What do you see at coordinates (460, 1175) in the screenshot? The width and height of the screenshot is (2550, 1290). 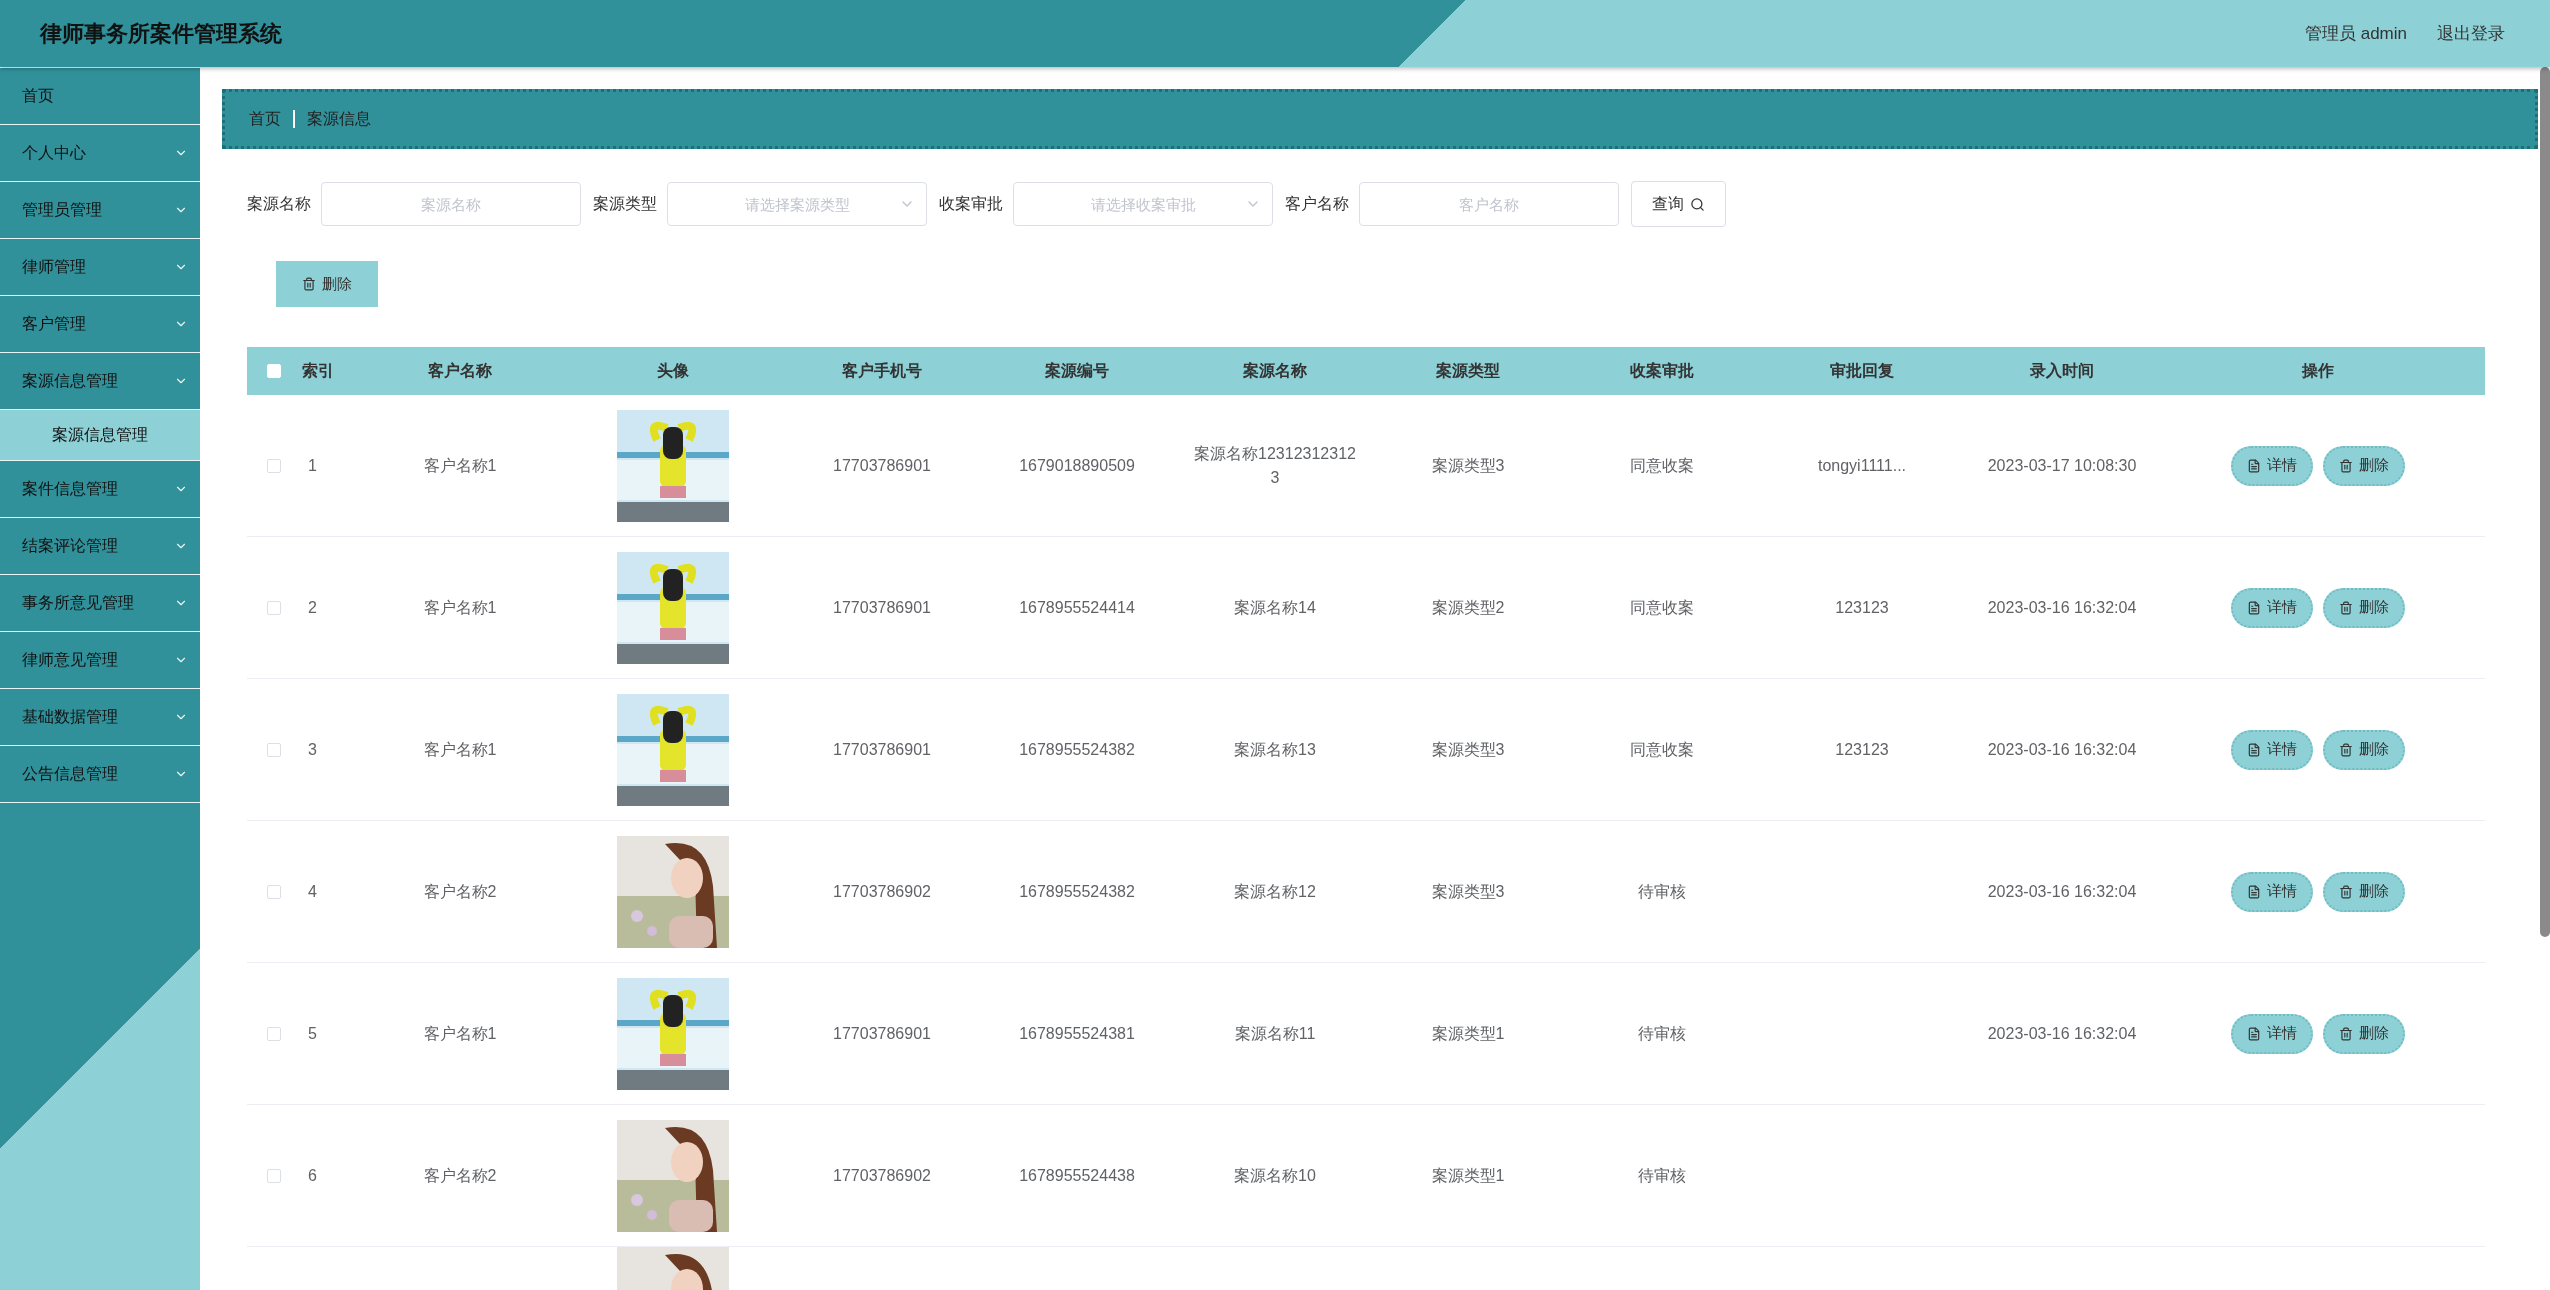 I see `table-cell: 客户名称2` at bounding box center [460, 1175].